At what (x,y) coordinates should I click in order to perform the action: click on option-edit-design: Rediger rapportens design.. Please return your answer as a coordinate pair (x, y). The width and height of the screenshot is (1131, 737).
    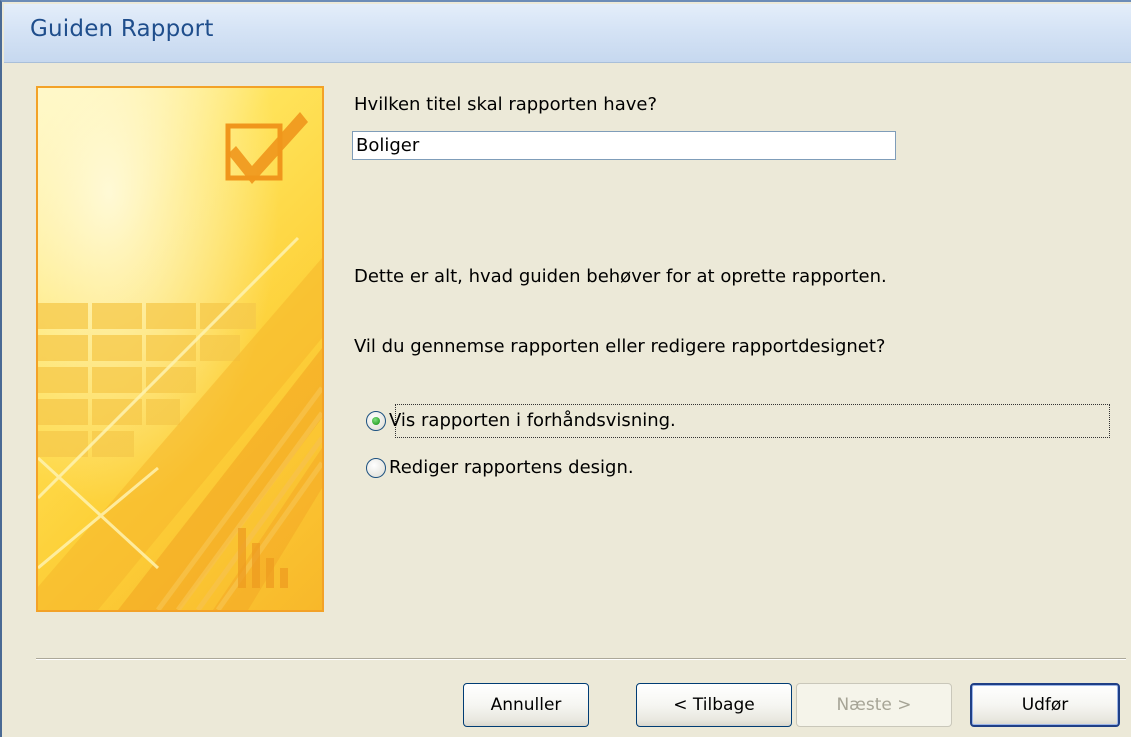
    Looking at the image, I should click on (500, 467).